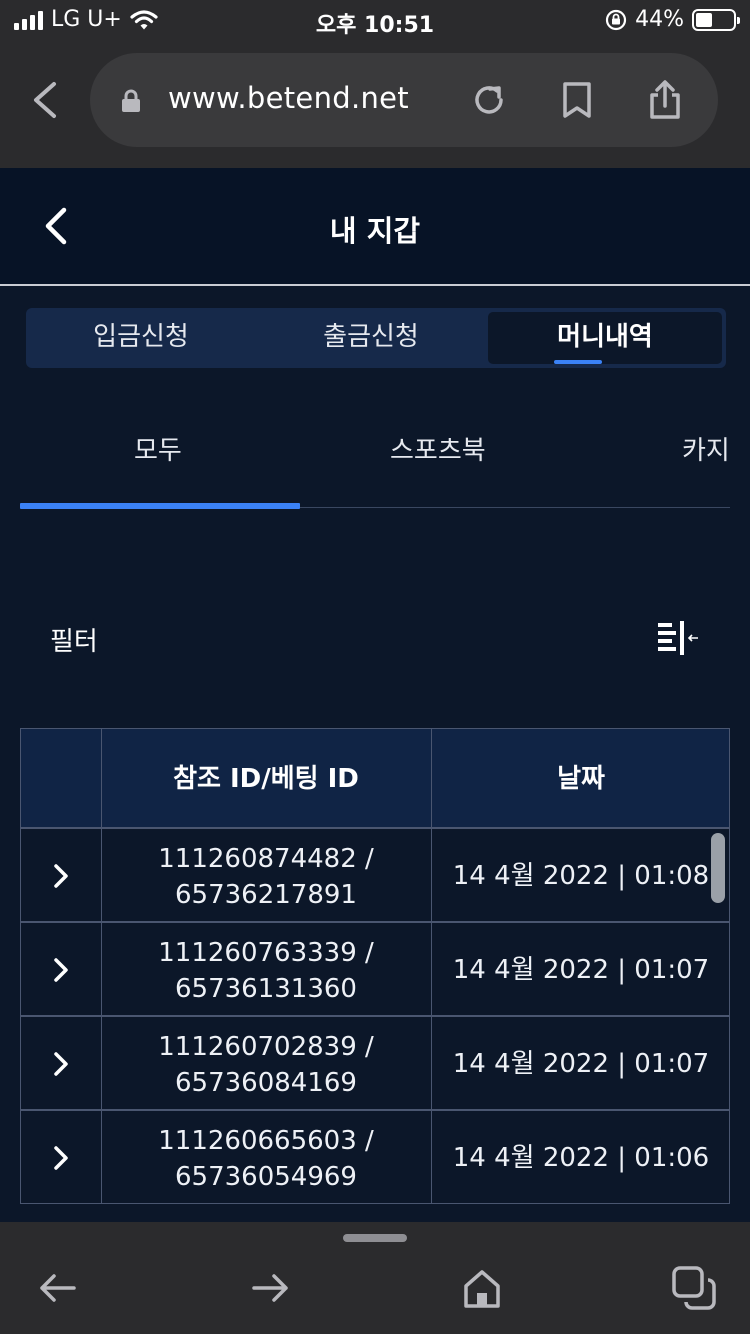 The width and height of the screenshot is (750, 1334). What do you see at coordinates (489, 100) in the screenshot?
I see `reload-icon` at bounding box center [489, 100].